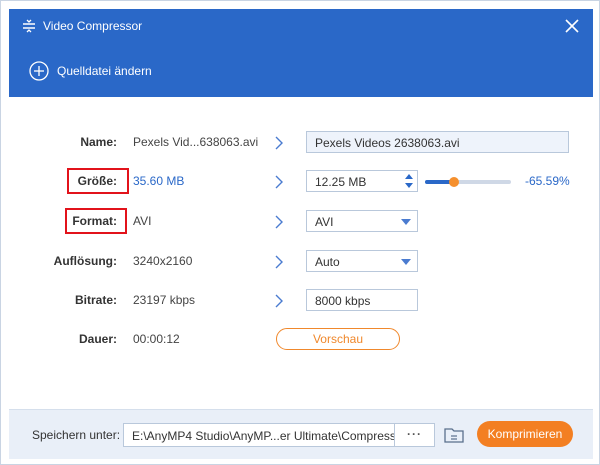  Describe the element at coordinates (301, 26) in the screenshot. I see `title-bar: Video Compressor` at that location.